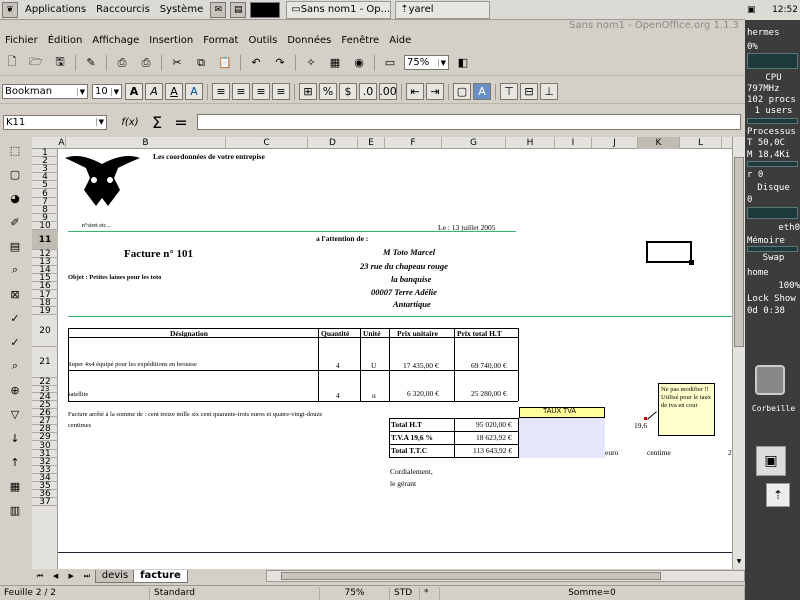  I want to click on sort-desc-icon: ↑, so click(15, 462).